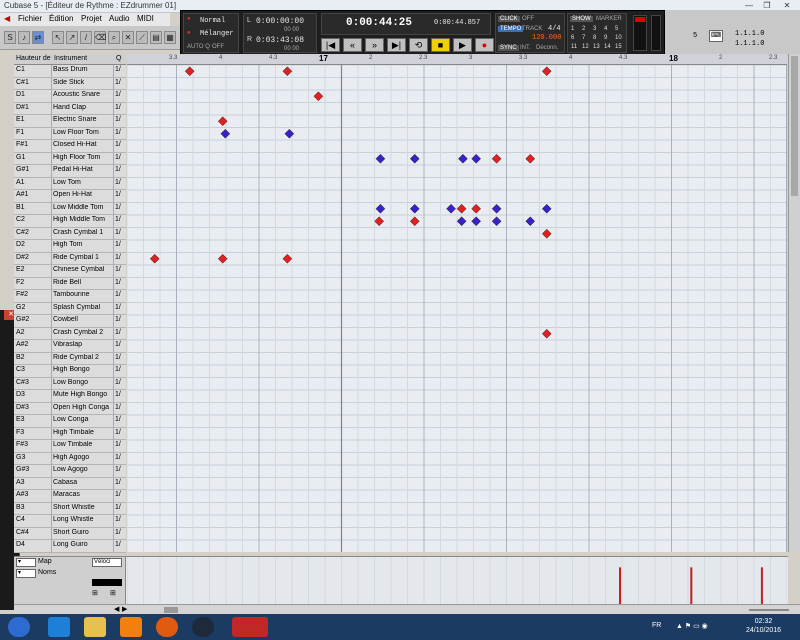  I want to click on marker-7: 7, so click(583, 38).